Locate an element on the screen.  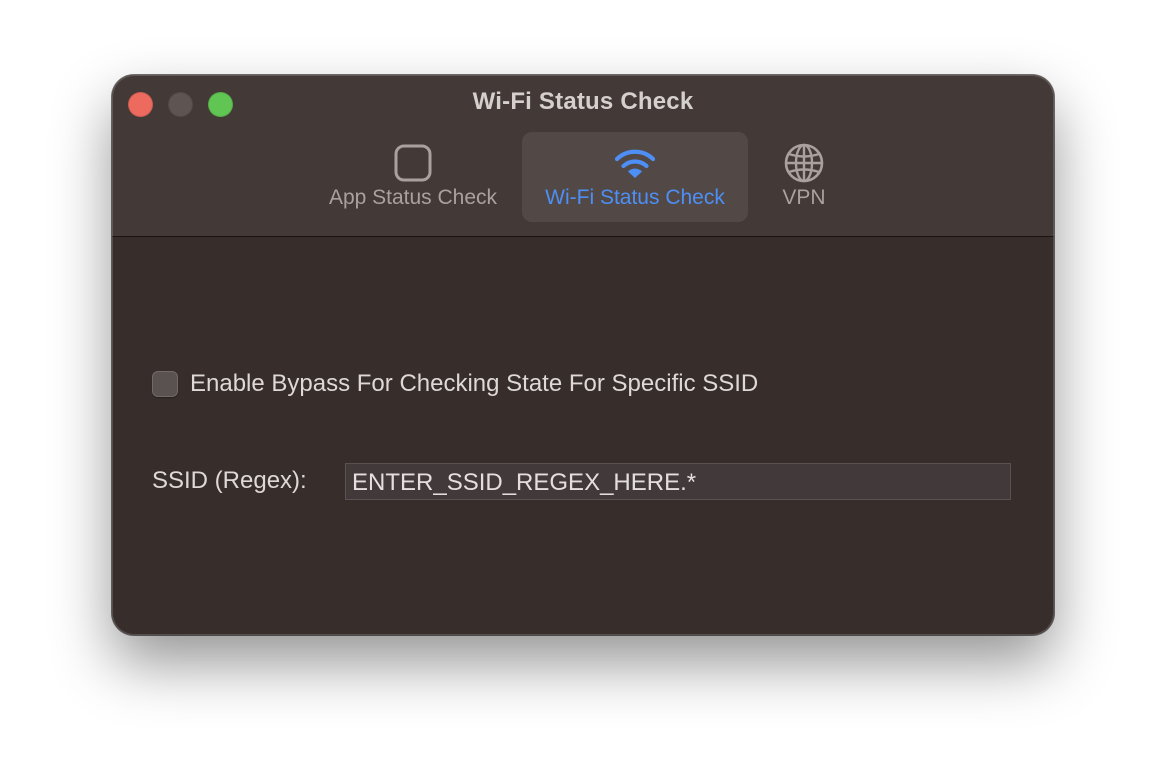
tab-wifi-status-check: Wi-Fi Status Check is located at coordinates (635, 177).